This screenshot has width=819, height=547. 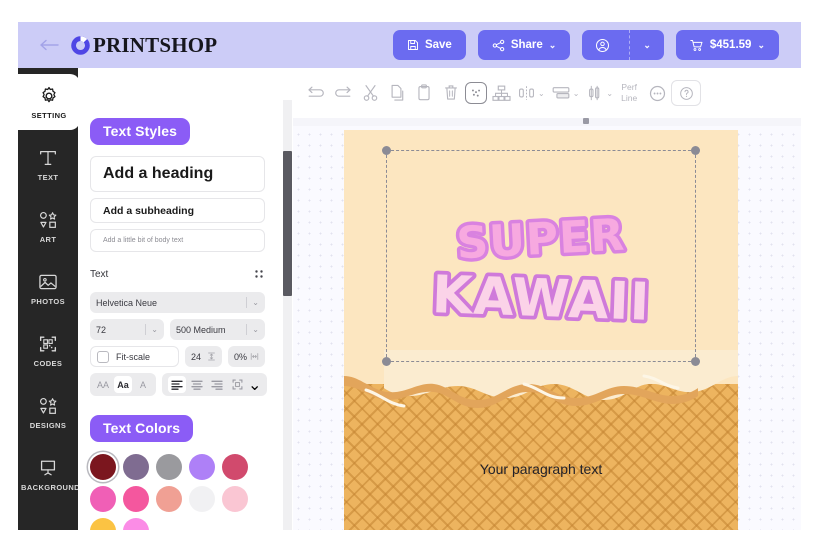 I want to click on back-arrow-icon, so click(x=49, y=45).